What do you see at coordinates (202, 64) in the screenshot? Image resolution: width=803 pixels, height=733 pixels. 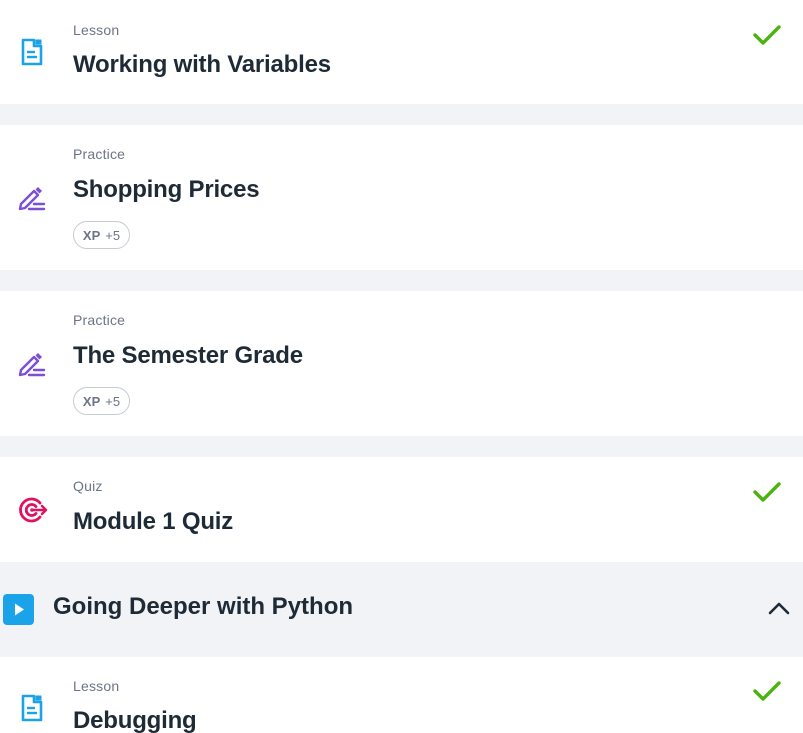 I see `item-title: Working with Variables` at bounding box center [202, 64].